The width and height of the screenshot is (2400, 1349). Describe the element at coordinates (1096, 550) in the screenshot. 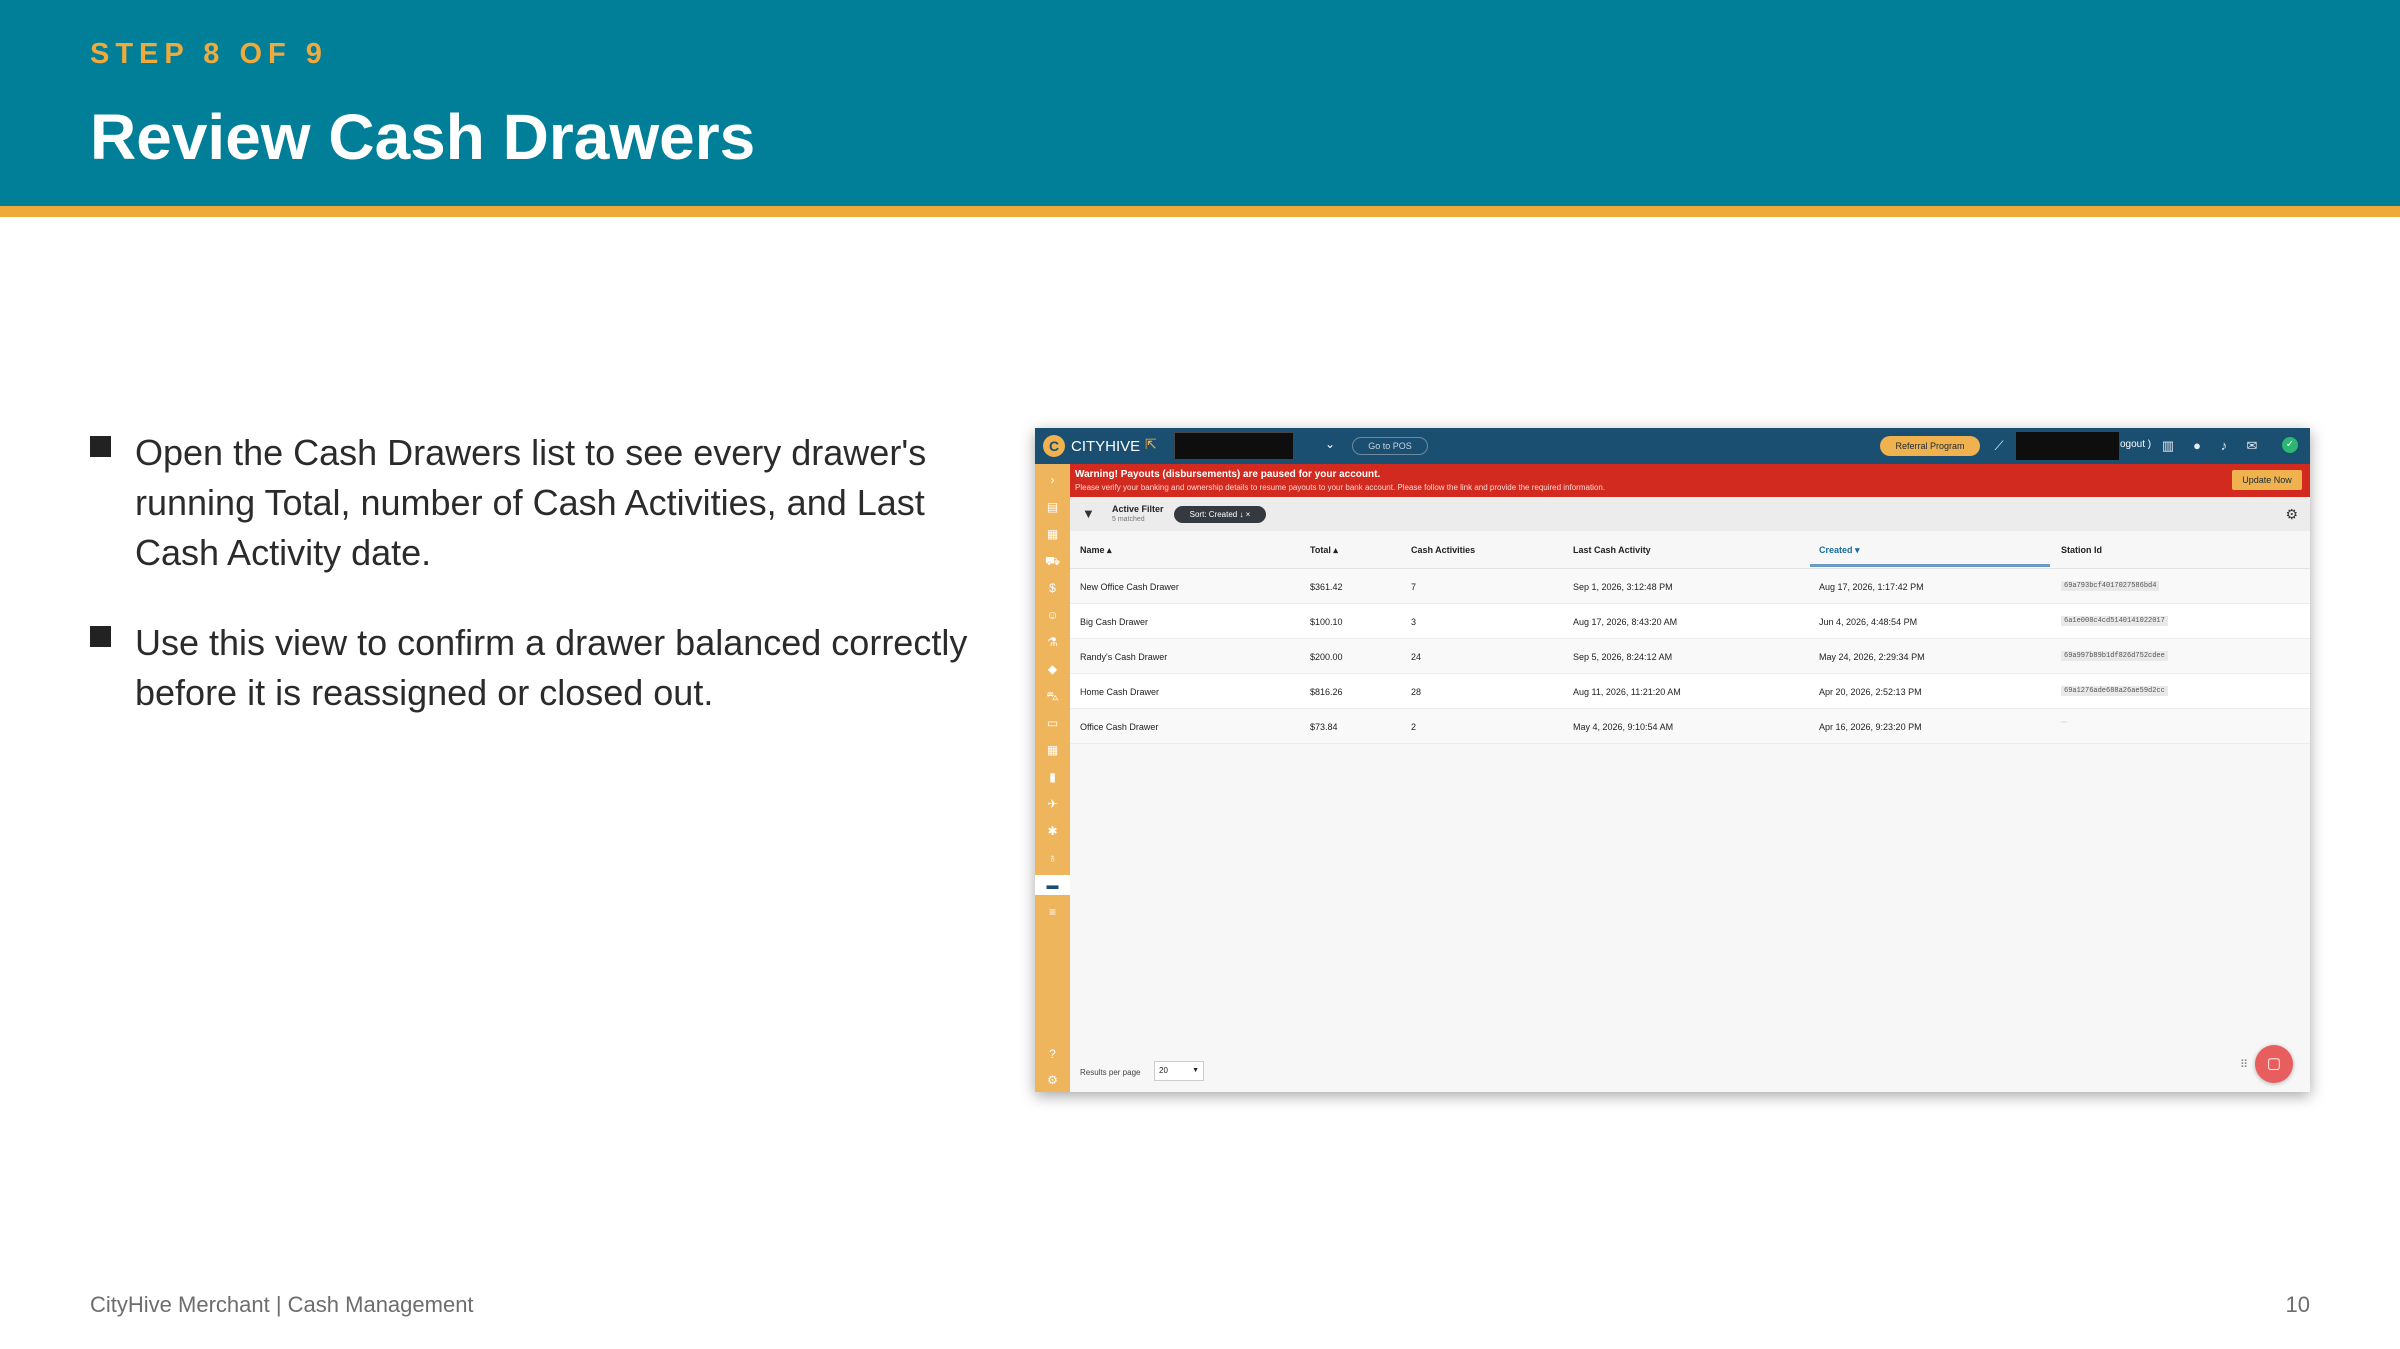

I see `column-header-name: Name ▴` at that location.